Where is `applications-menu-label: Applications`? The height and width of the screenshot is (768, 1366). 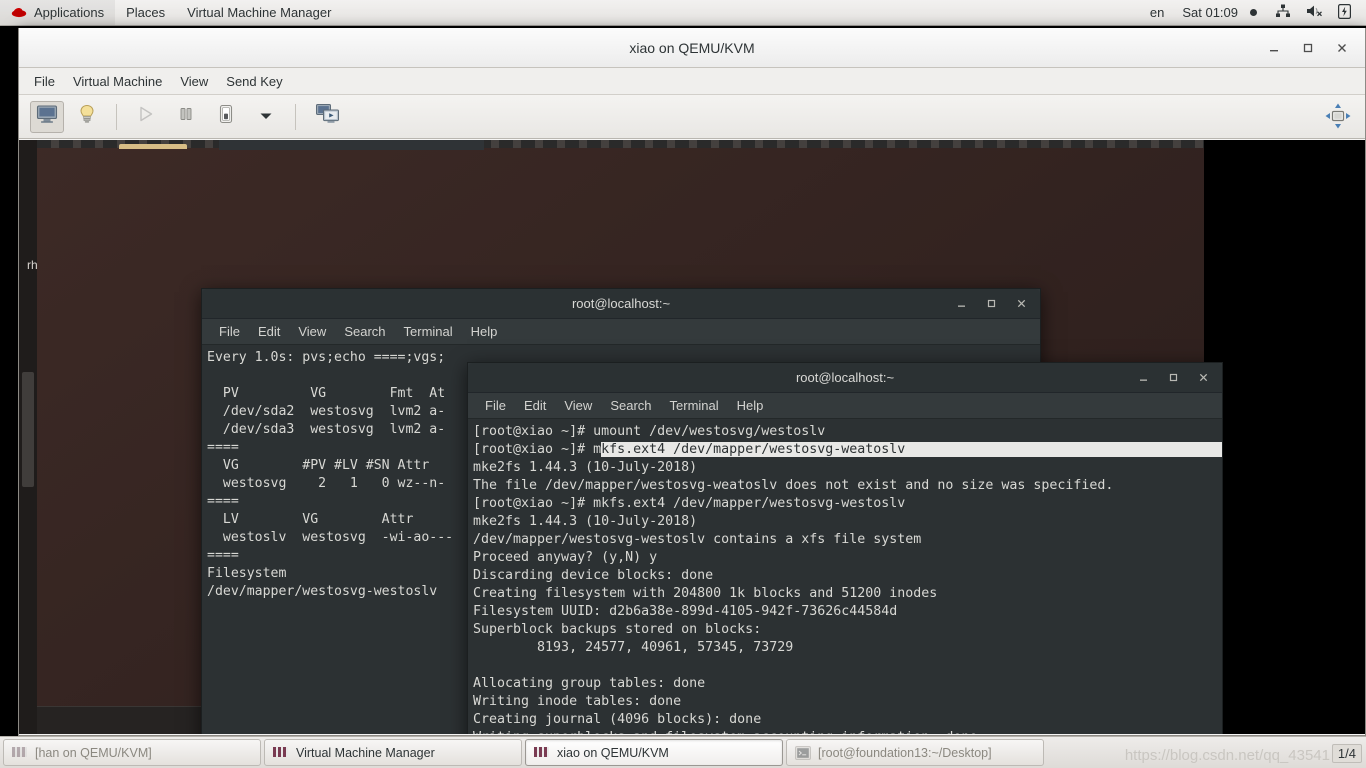 applications-menu-label: Applications is located at coordinates (69, 12).